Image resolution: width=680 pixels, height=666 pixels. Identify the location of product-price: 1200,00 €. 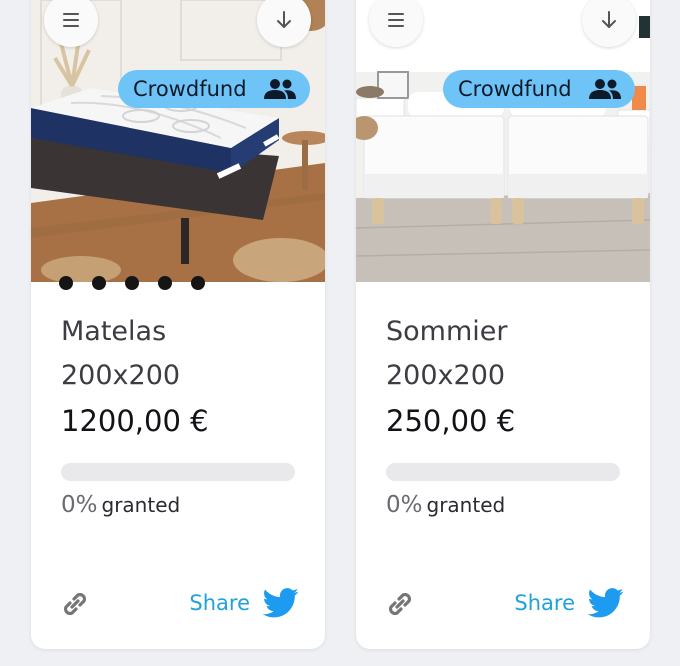
(135, 421).